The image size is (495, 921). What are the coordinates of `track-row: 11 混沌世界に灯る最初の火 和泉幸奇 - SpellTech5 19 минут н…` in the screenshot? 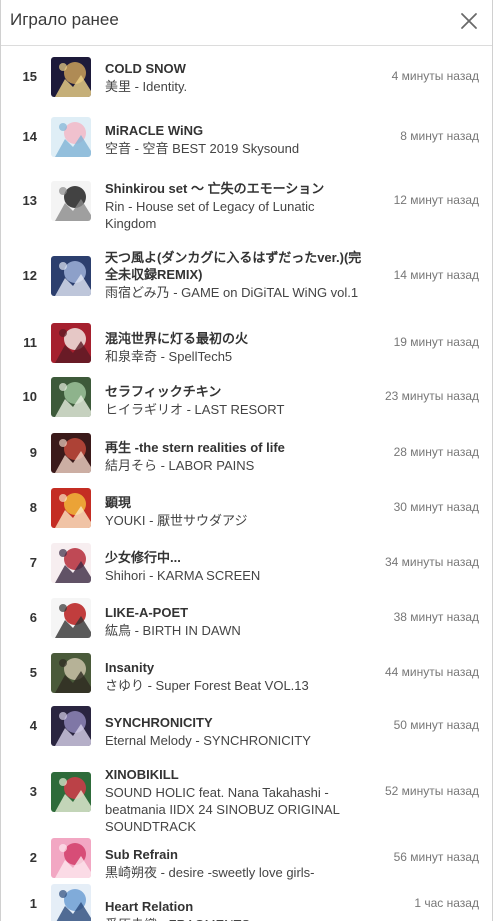 It's located at (246, 342).